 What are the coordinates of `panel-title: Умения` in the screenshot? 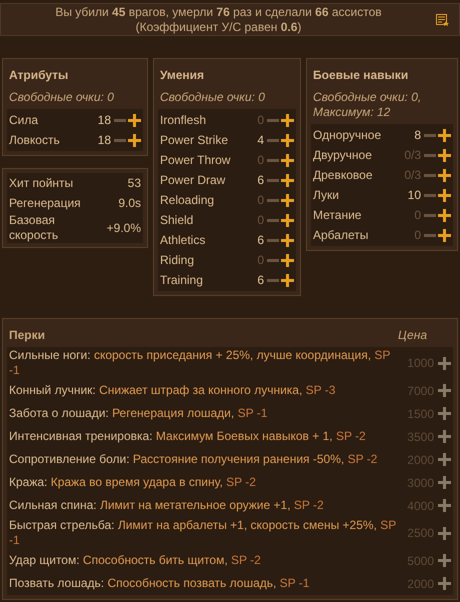 It's located at (182, 75).